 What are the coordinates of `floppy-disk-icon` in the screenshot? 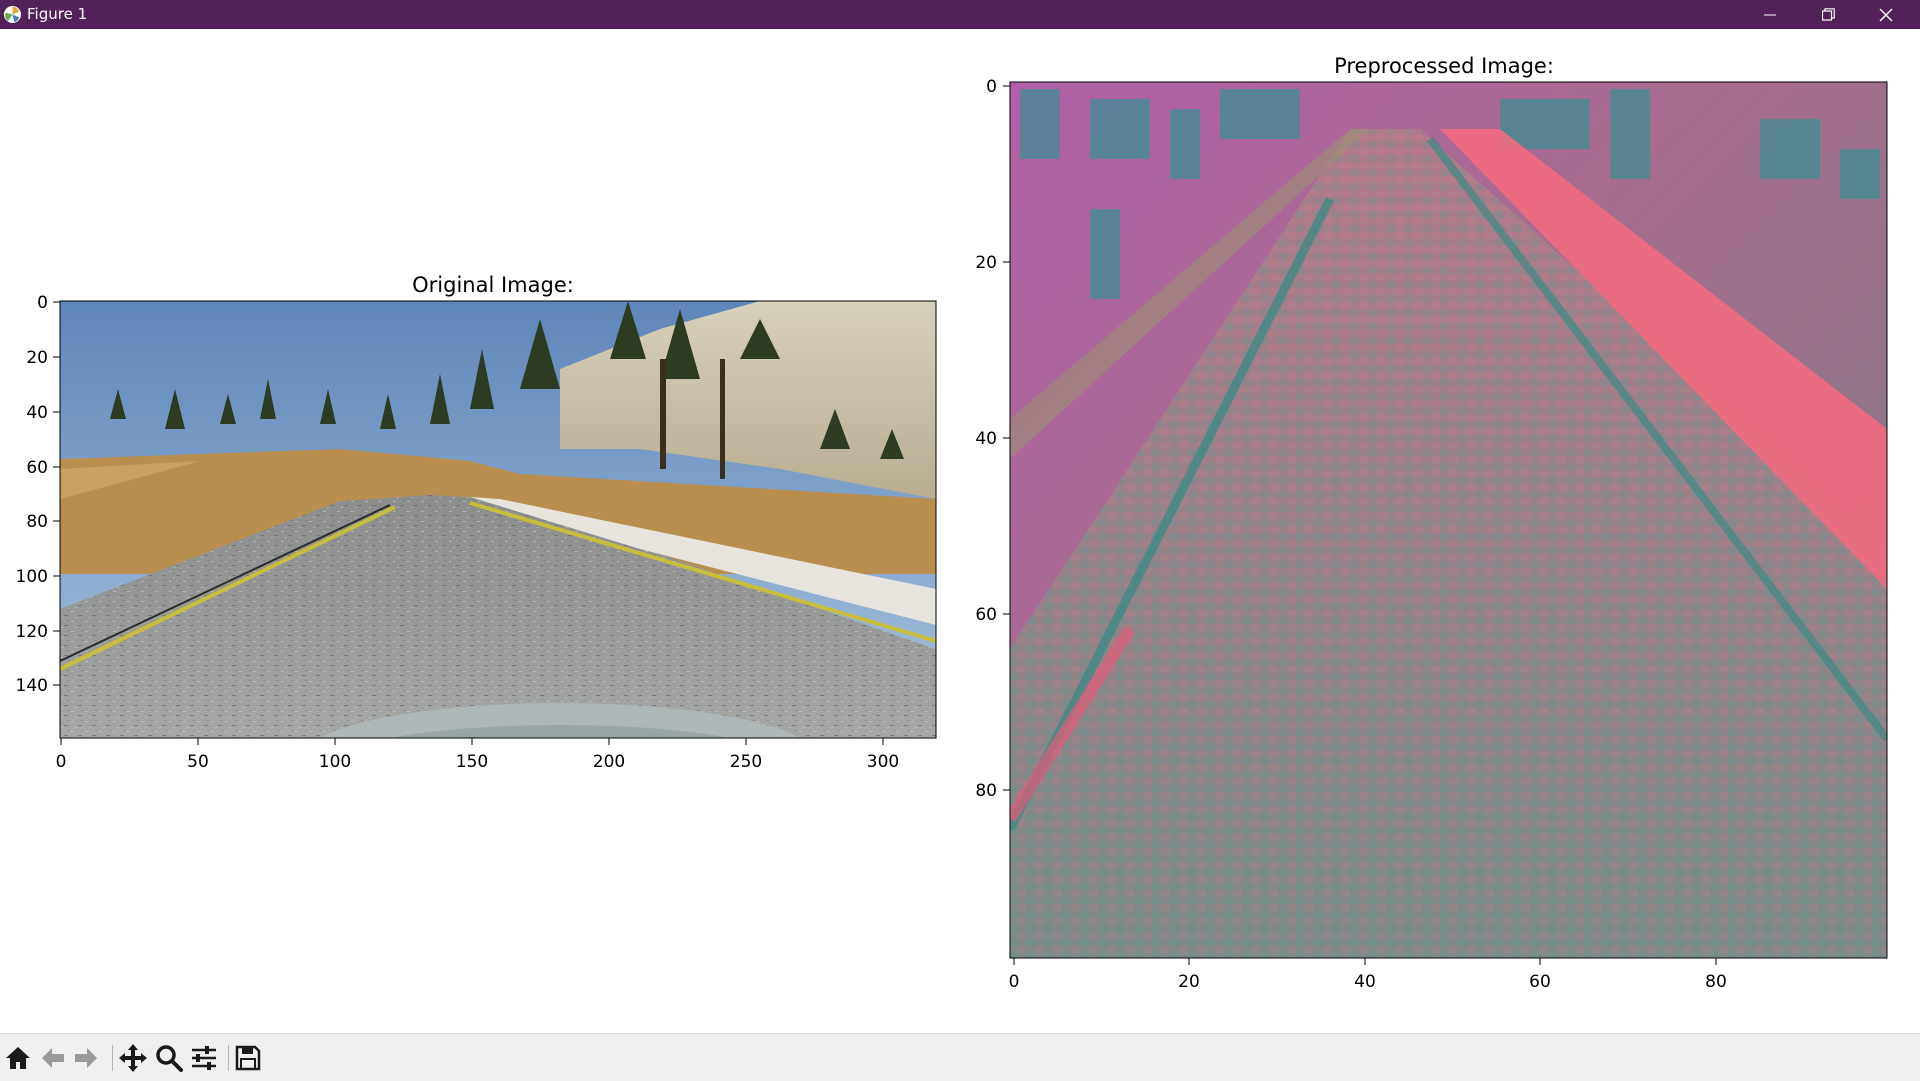 It's located at (248, 1058).